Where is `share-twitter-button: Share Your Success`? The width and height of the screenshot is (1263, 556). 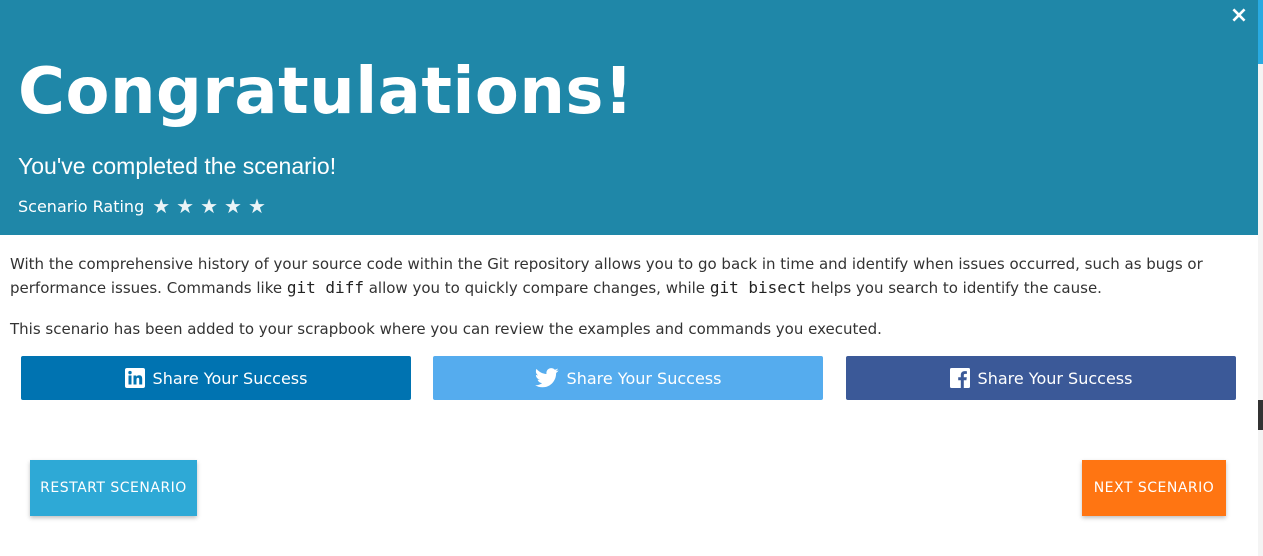
share-twitter-button: Share Your Success is located at coordinates (628, 378).